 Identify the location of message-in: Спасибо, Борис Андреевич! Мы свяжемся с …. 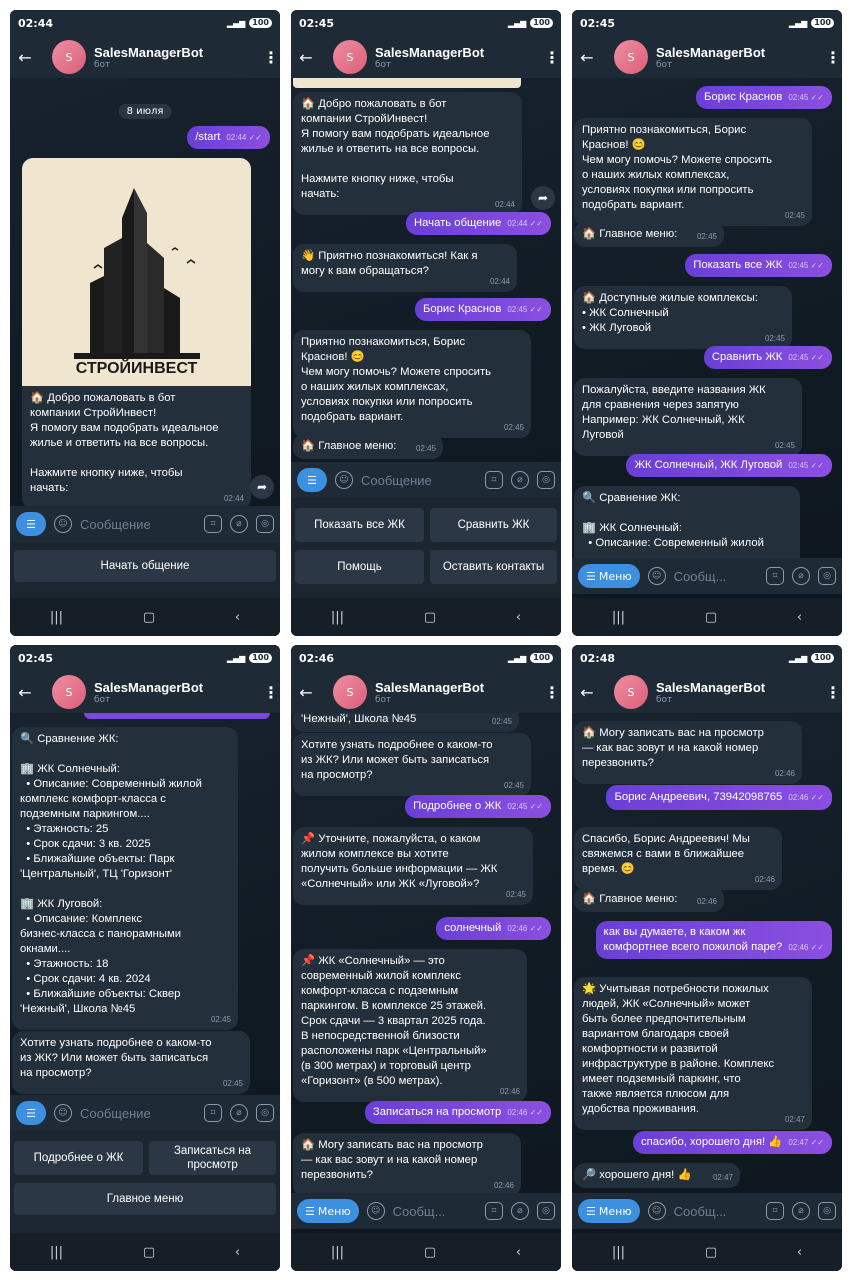
(678, 858).